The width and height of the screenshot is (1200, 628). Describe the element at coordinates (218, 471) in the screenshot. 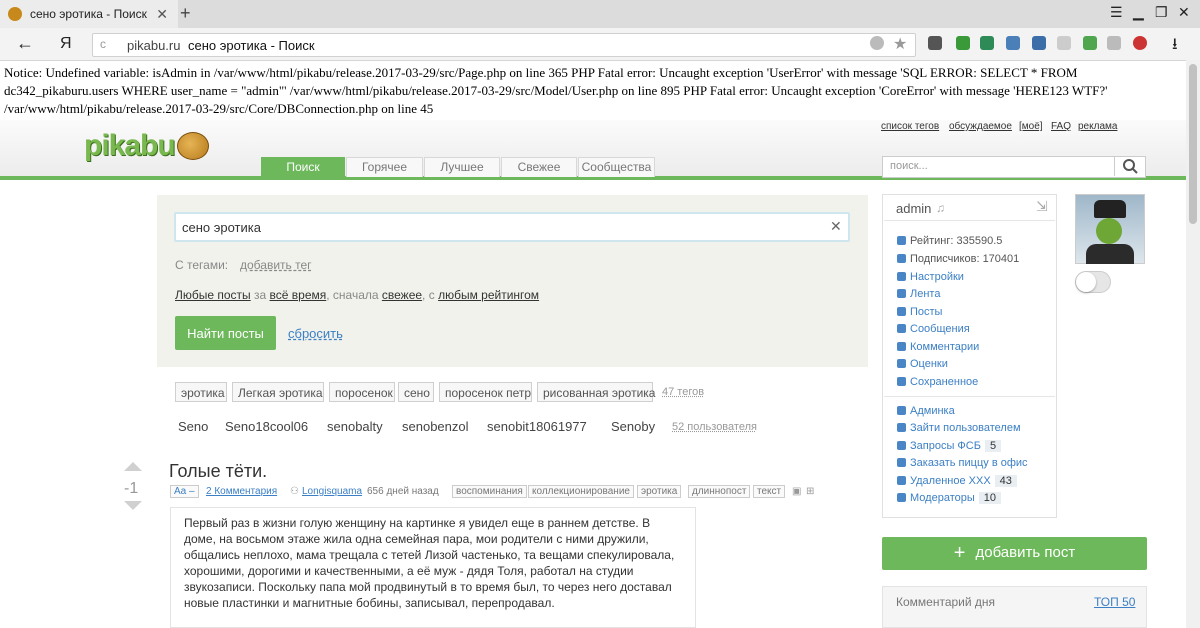

I see `post-title: Голые тёти.` at that location.